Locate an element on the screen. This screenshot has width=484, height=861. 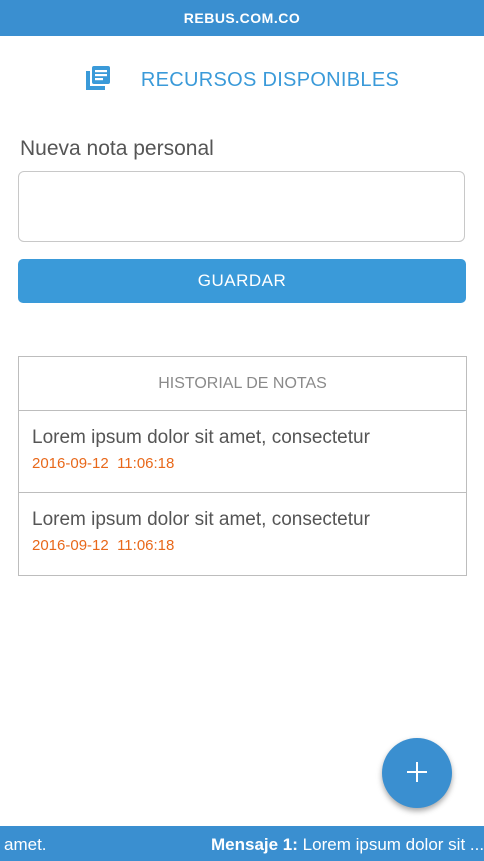
top-bar: REBUS.COM.CO is located at coordinates (242, 18).